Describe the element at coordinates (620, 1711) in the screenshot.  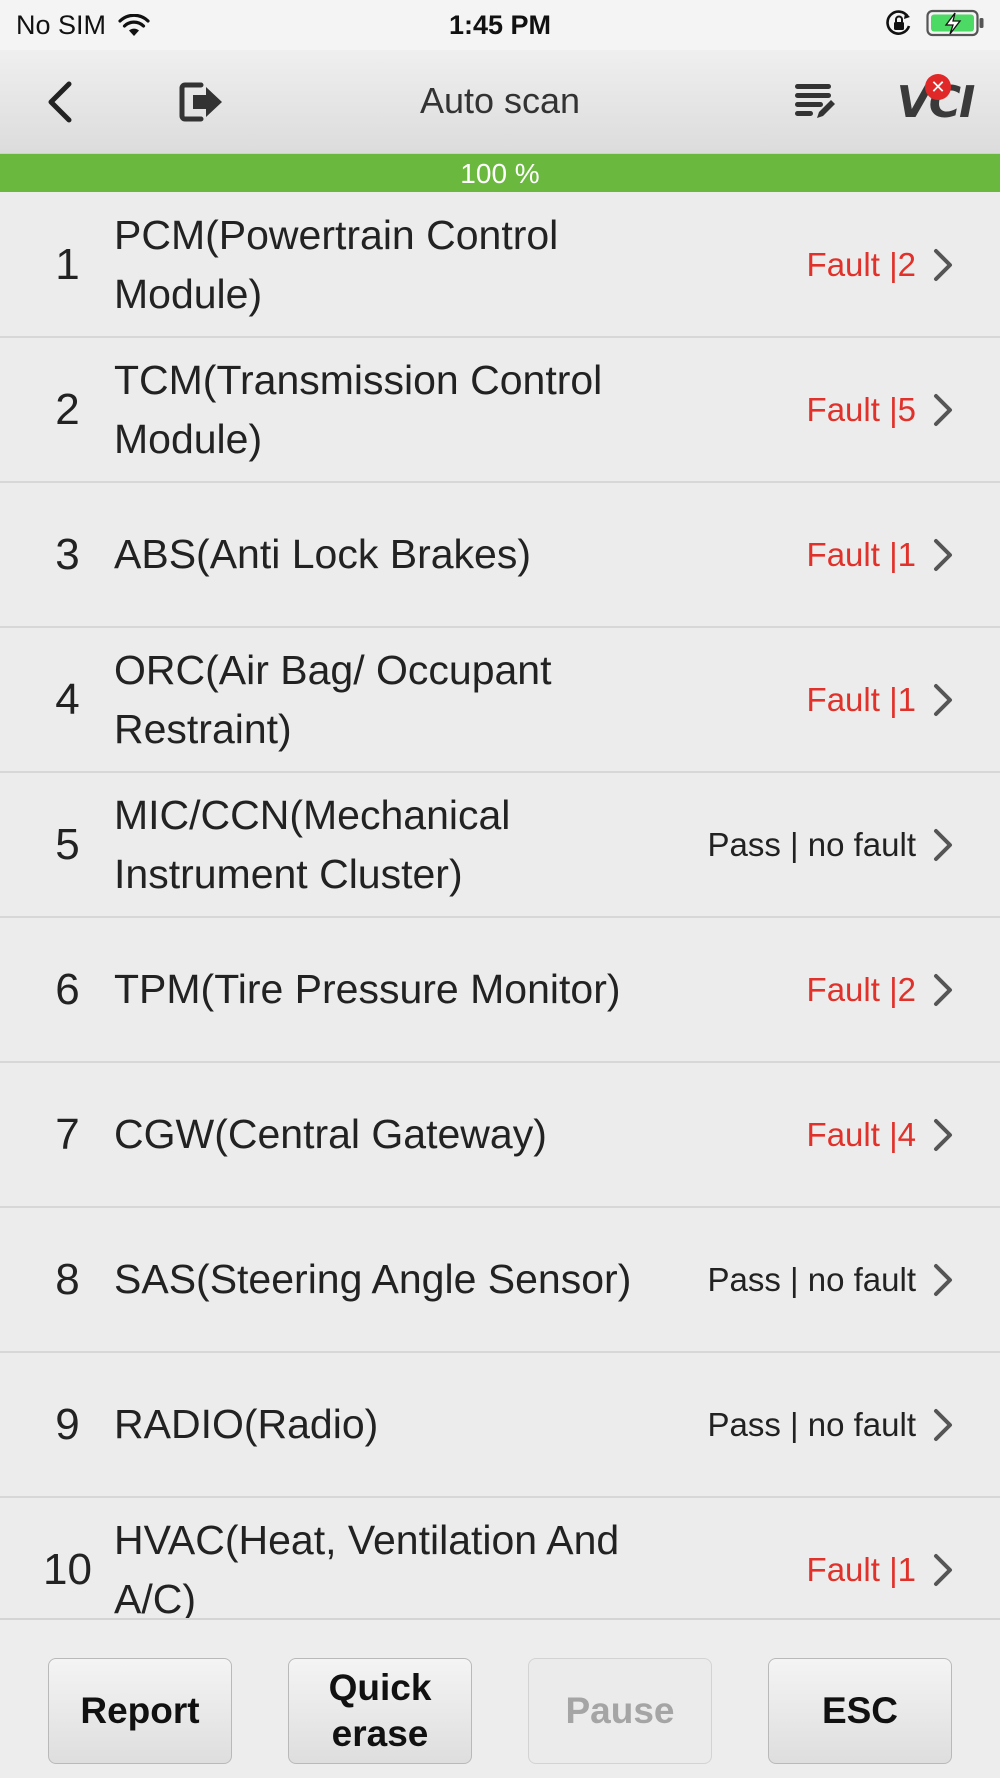
I see `pause-button: Pause` at that location.